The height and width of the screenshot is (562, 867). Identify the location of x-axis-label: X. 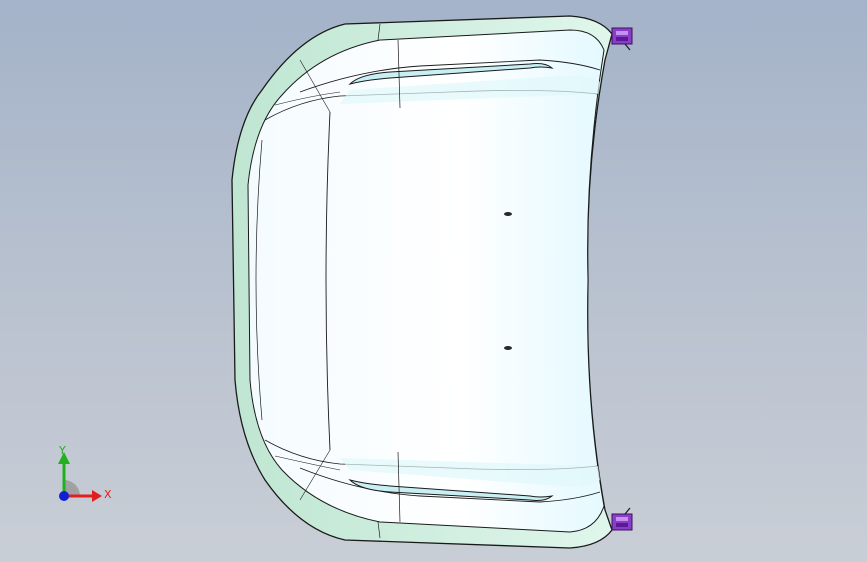
(108, 494).